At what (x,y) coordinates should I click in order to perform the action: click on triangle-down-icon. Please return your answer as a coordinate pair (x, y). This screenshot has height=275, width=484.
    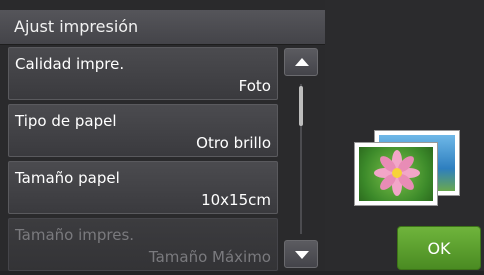
    Looking at the image, I should click on (302, 255).